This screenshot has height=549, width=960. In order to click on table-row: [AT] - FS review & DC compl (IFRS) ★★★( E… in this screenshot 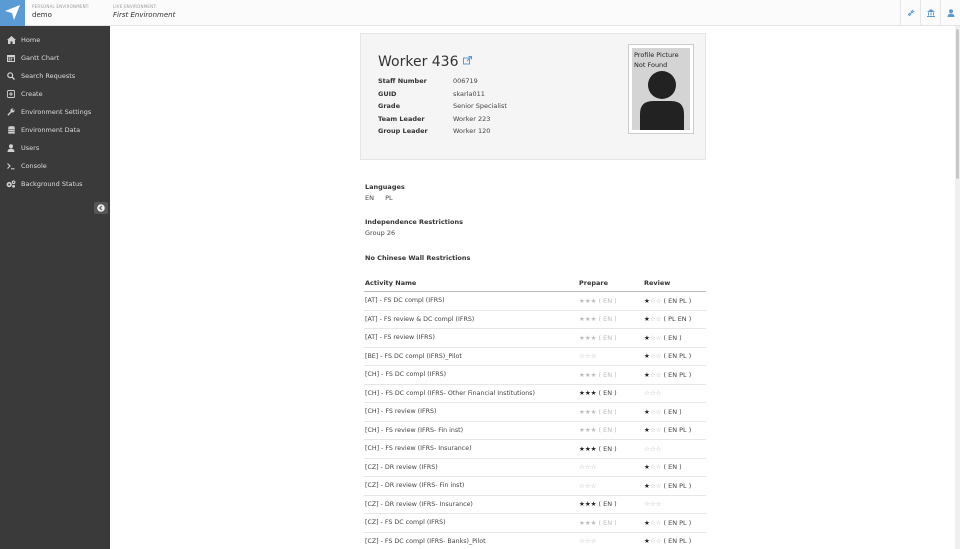, I will do `click(535, 320)`.